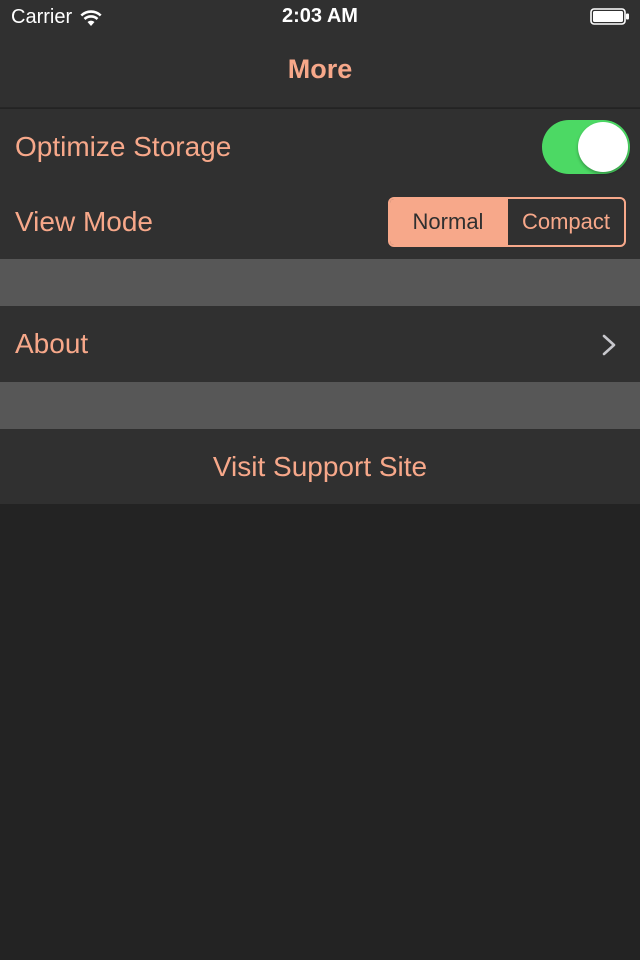 This screenshot has width=640, height=960. I want to click on optimize-storage-label: Optimize Storage, so click(123, 146).